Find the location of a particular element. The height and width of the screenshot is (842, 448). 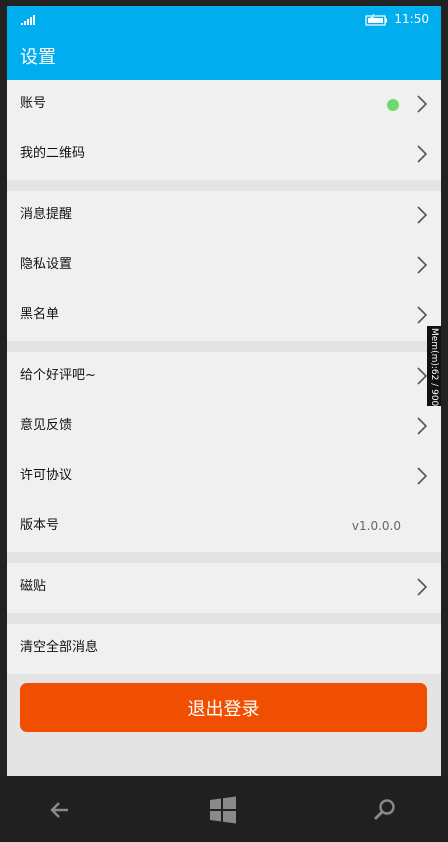

logout-button: 退出登录 is located at coordinates (223, 707).